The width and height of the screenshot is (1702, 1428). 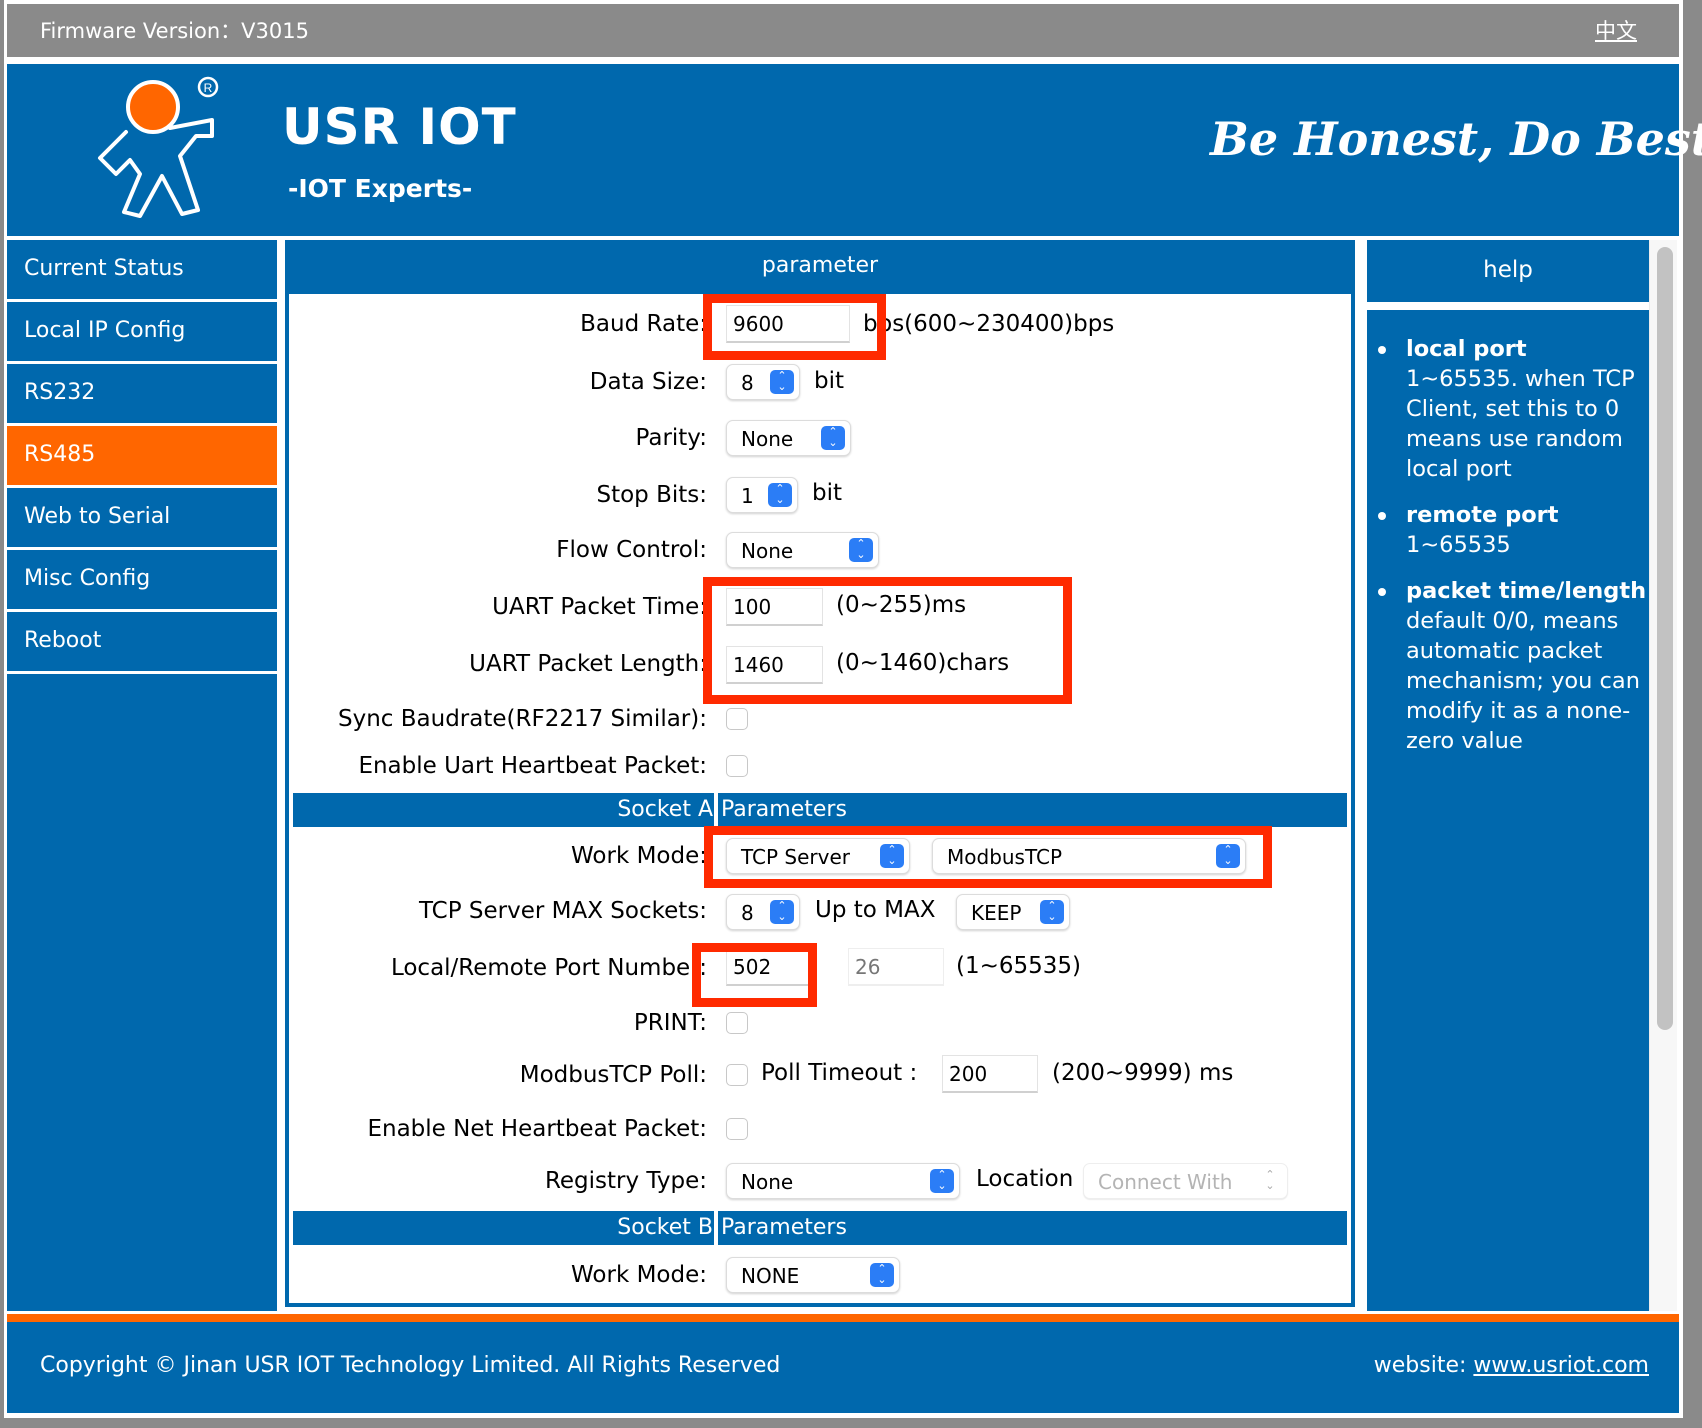 I want to click on stop-bits-select: 1 ⌃ ⌄, so click(x=762, y=495).